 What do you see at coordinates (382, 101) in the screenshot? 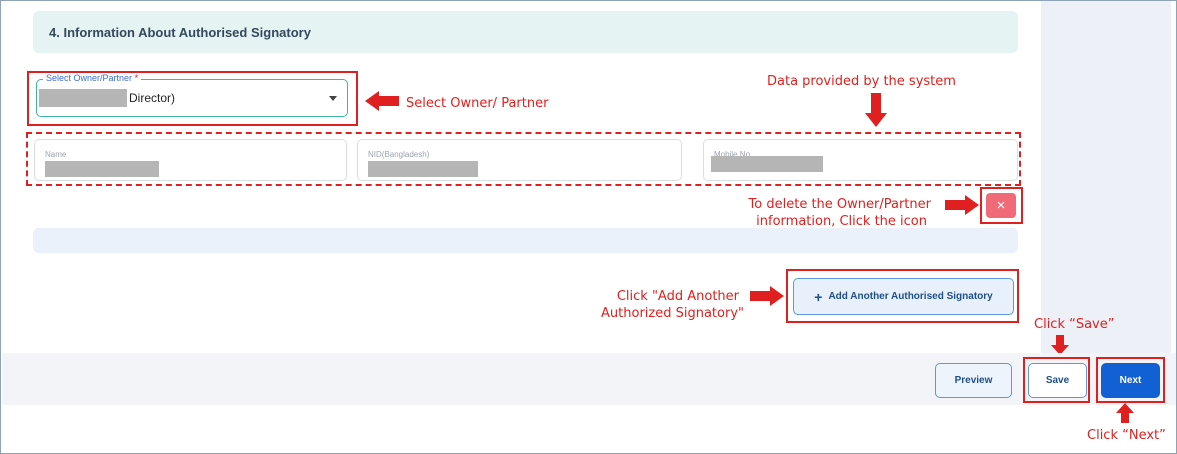
I see `arrow-left-icon` at bounding box center [382, 101].